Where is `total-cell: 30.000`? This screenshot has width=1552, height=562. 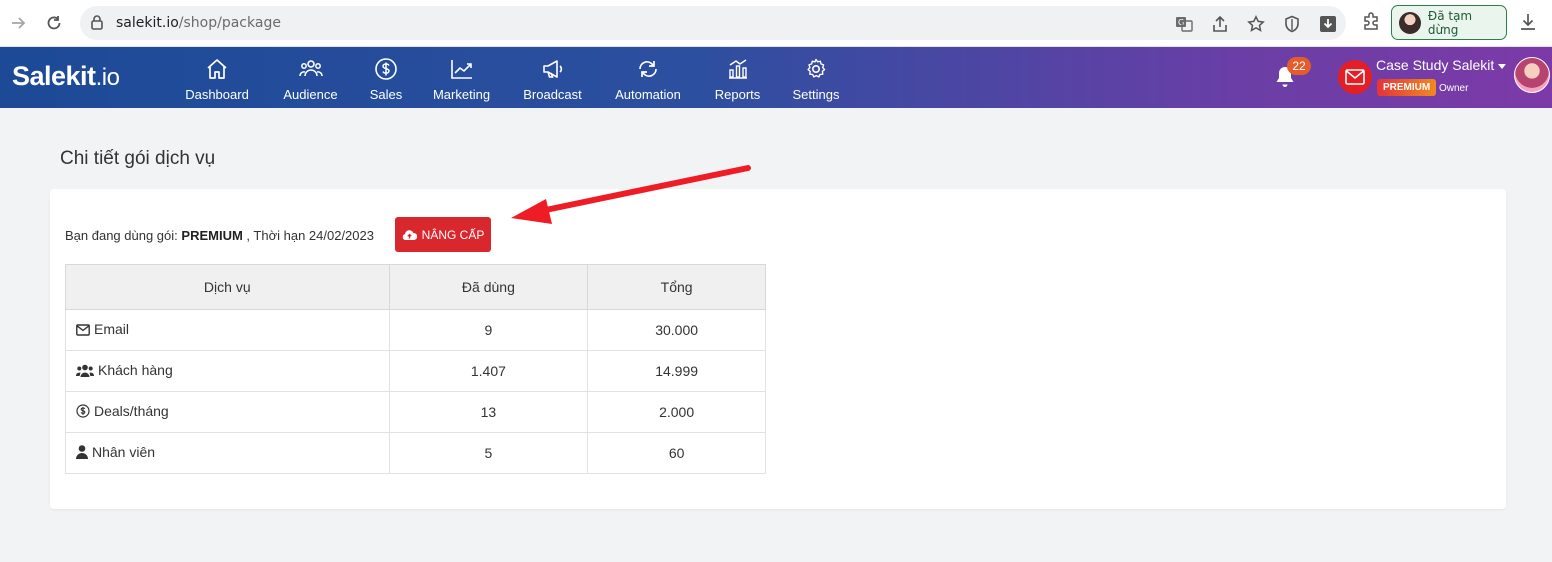 total-cell: 30.000 is located at coordinates (676, 330).